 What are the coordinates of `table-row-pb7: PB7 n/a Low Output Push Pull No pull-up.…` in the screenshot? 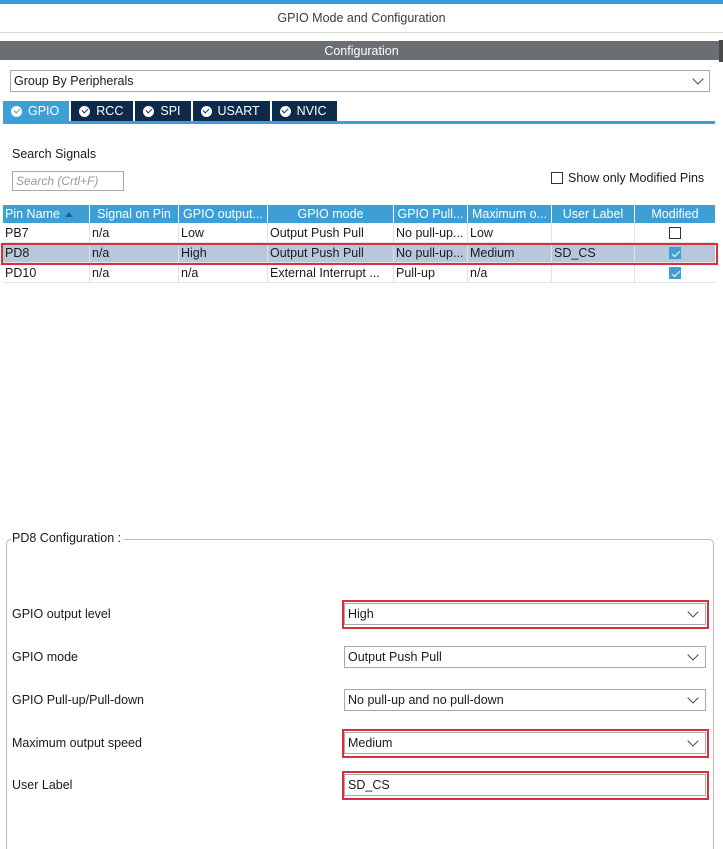 It's located at (359, 233).